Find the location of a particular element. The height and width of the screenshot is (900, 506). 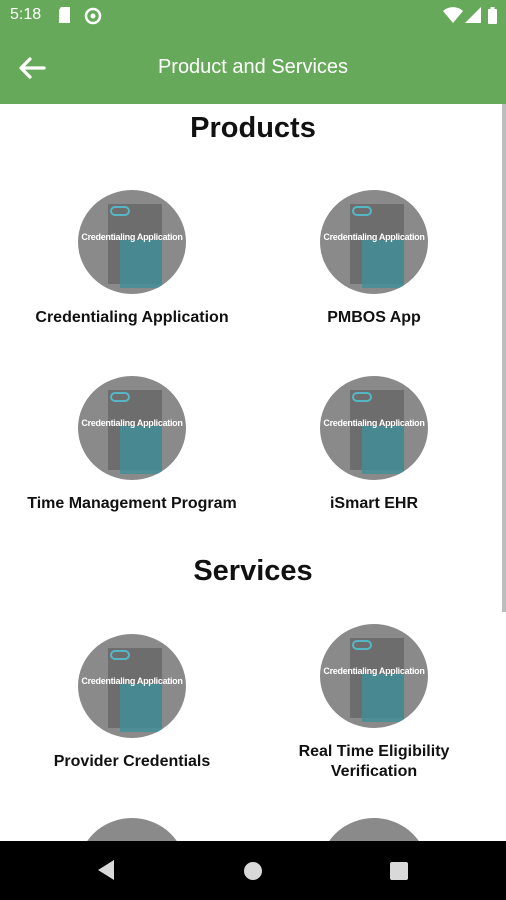

nav-recents-button is located at coordinates (399, 873).